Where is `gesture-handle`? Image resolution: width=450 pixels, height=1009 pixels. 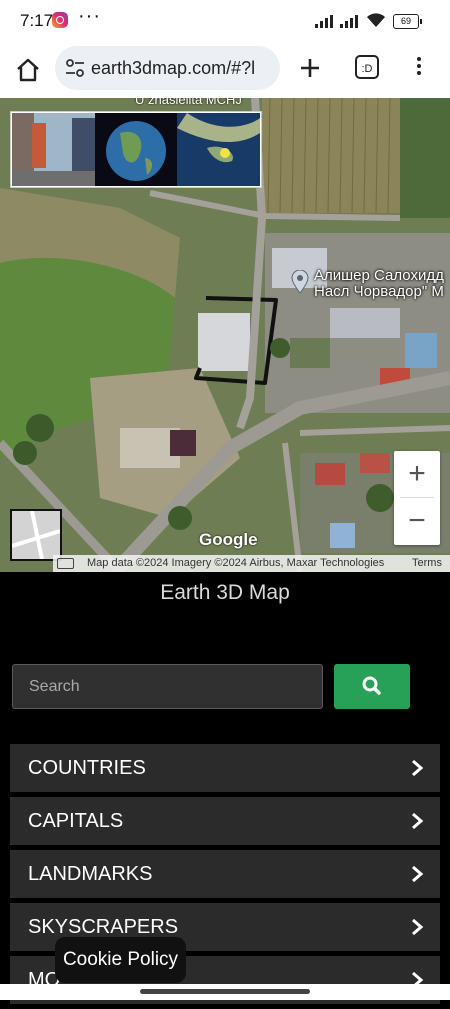
gesture-handle is located at coordinates (225, 991).